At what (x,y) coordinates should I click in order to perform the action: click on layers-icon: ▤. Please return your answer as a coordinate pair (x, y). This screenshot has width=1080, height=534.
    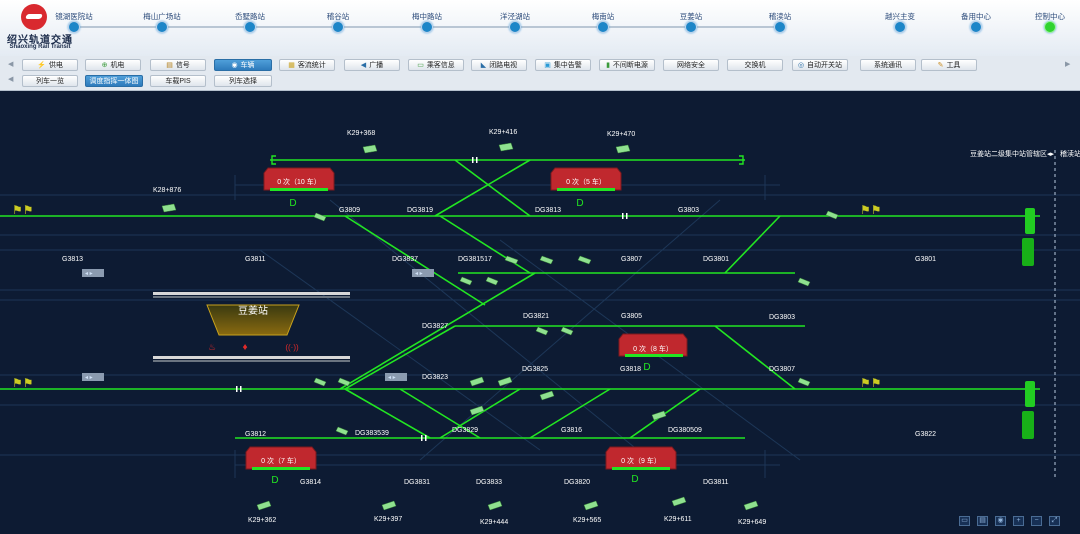
    Looking at the image, I should click on (982, 521).